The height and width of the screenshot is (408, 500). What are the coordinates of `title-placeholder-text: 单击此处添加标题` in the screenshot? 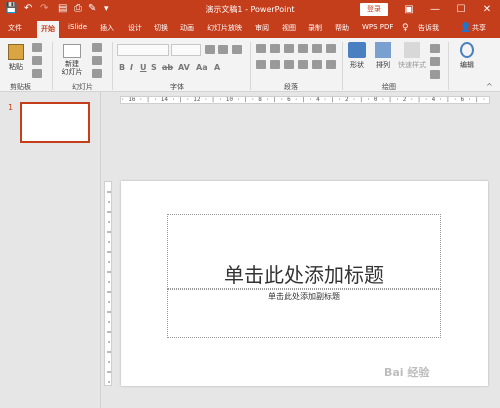 It's located at (304, 275).